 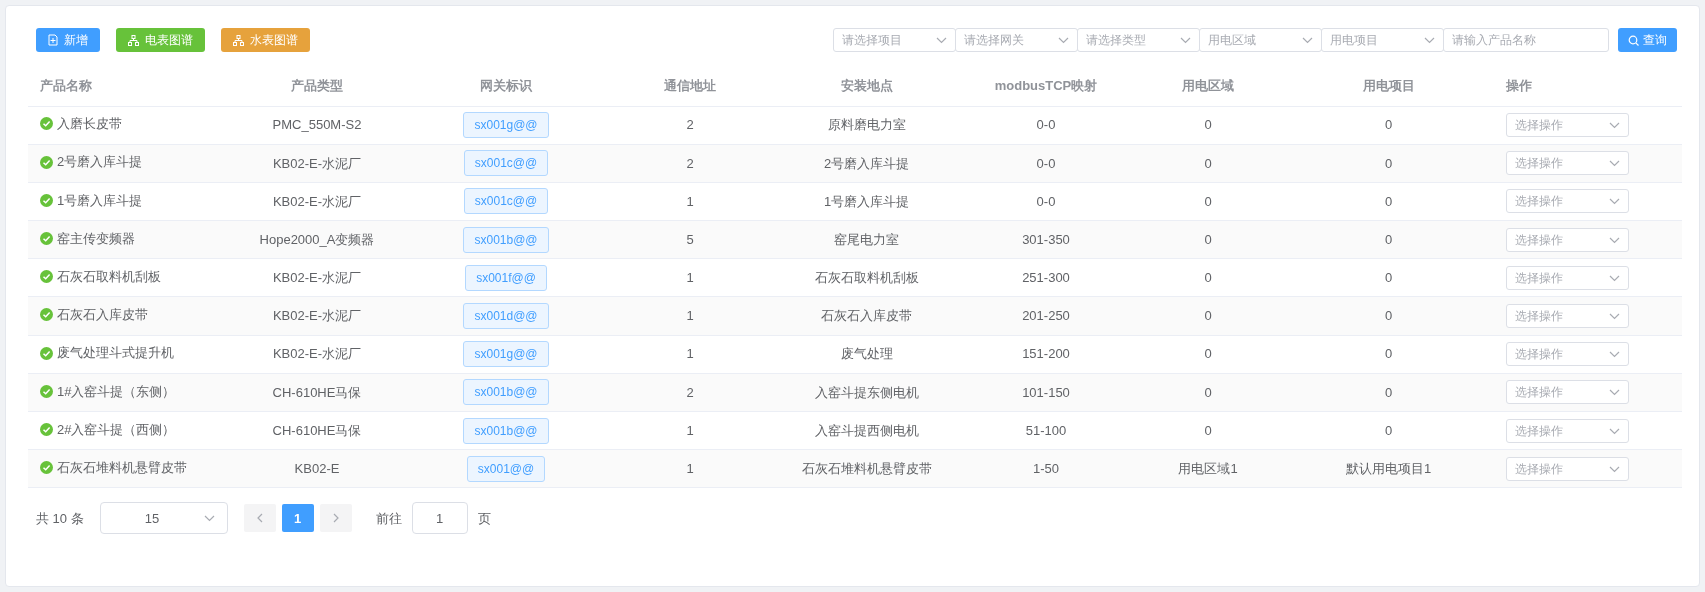 What do you see at coordinates (866, 392) in the screenshot?
I see `table-cell: 入窑斗提东侧电机` at bounding box center [866, 392].